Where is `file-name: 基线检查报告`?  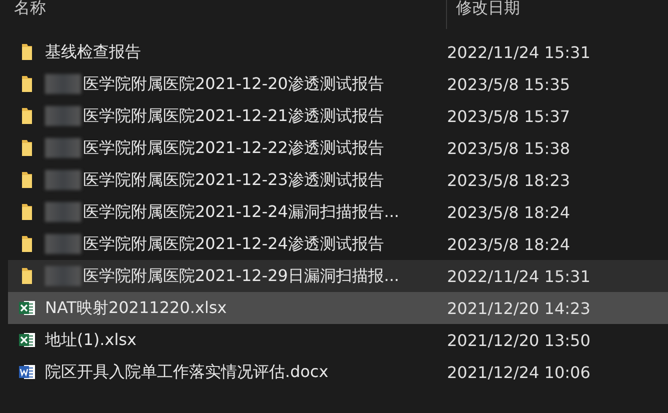 file-name: 基线检查报告 is located at coordinates (93, 52).